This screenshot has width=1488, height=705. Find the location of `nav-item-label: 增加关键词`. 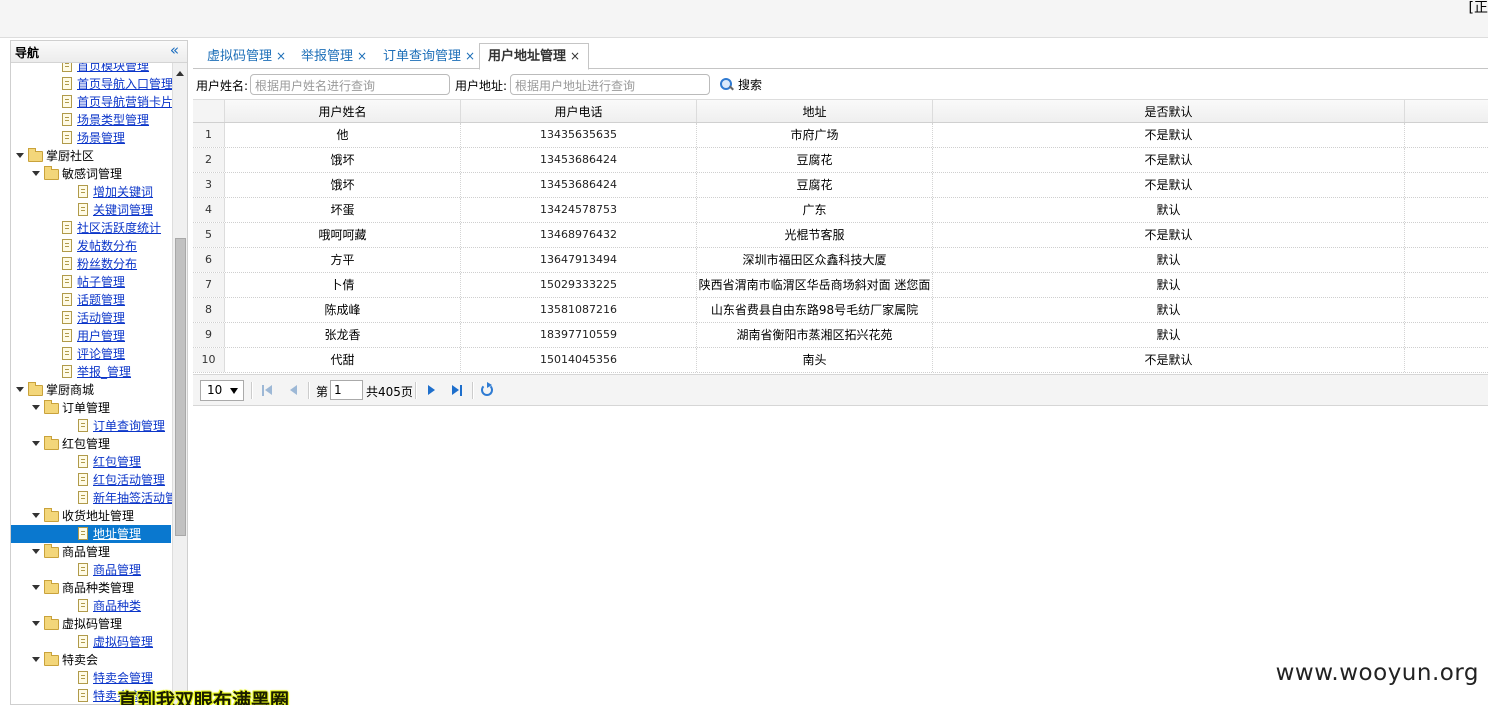

nav-item-label: 增加关键词 is located at coordinates (123, 192).